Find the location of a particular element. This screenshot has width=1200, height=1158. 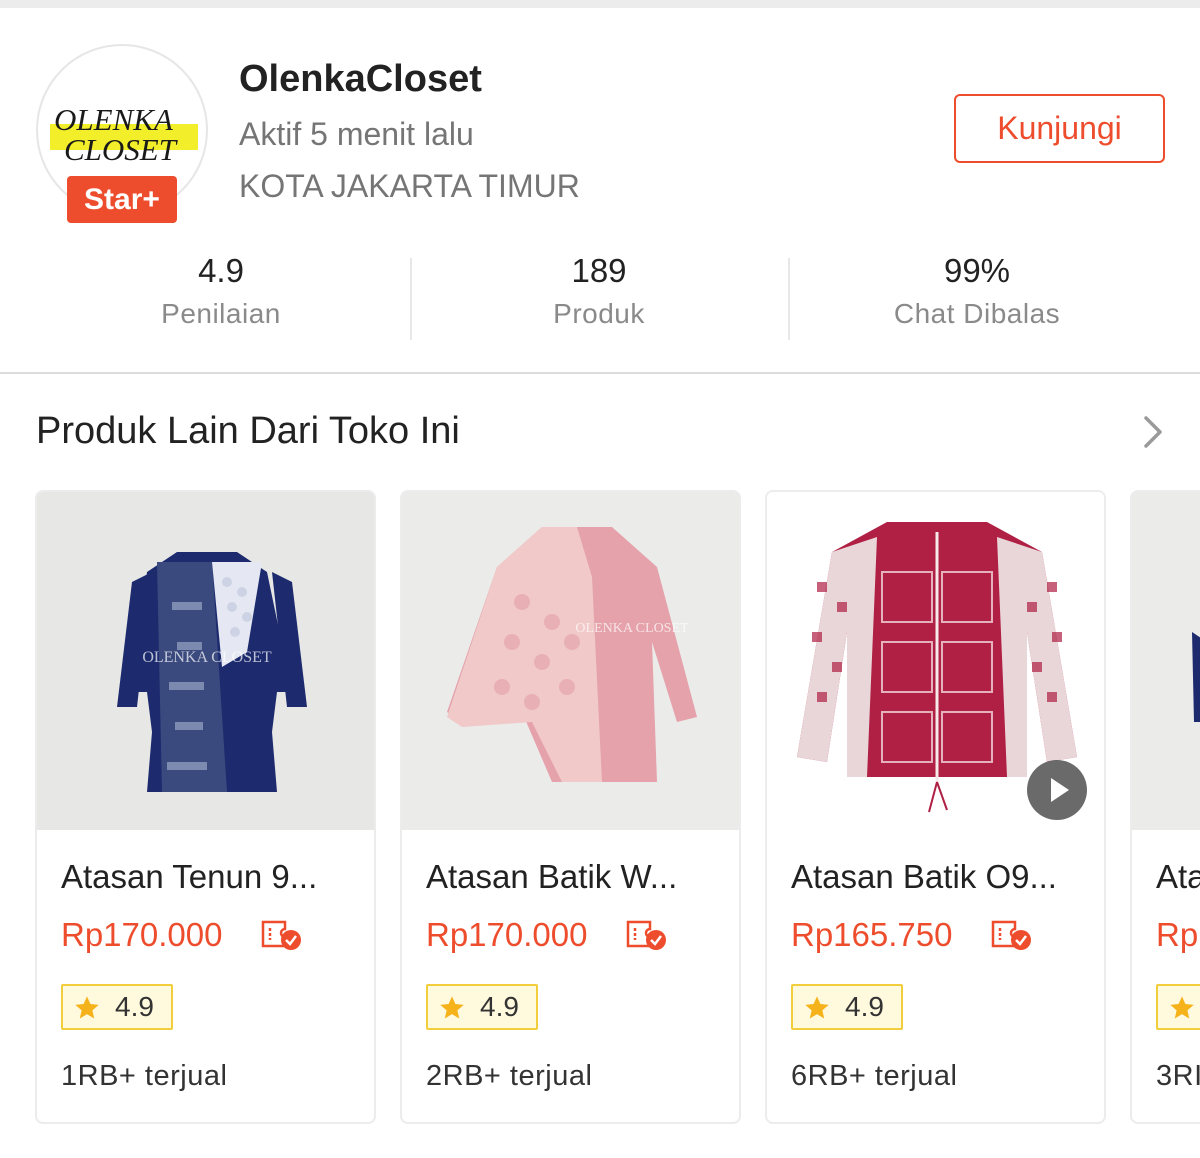

stat-chat-response: 99% Chat Dibalas is located at coordinates (977, 289).